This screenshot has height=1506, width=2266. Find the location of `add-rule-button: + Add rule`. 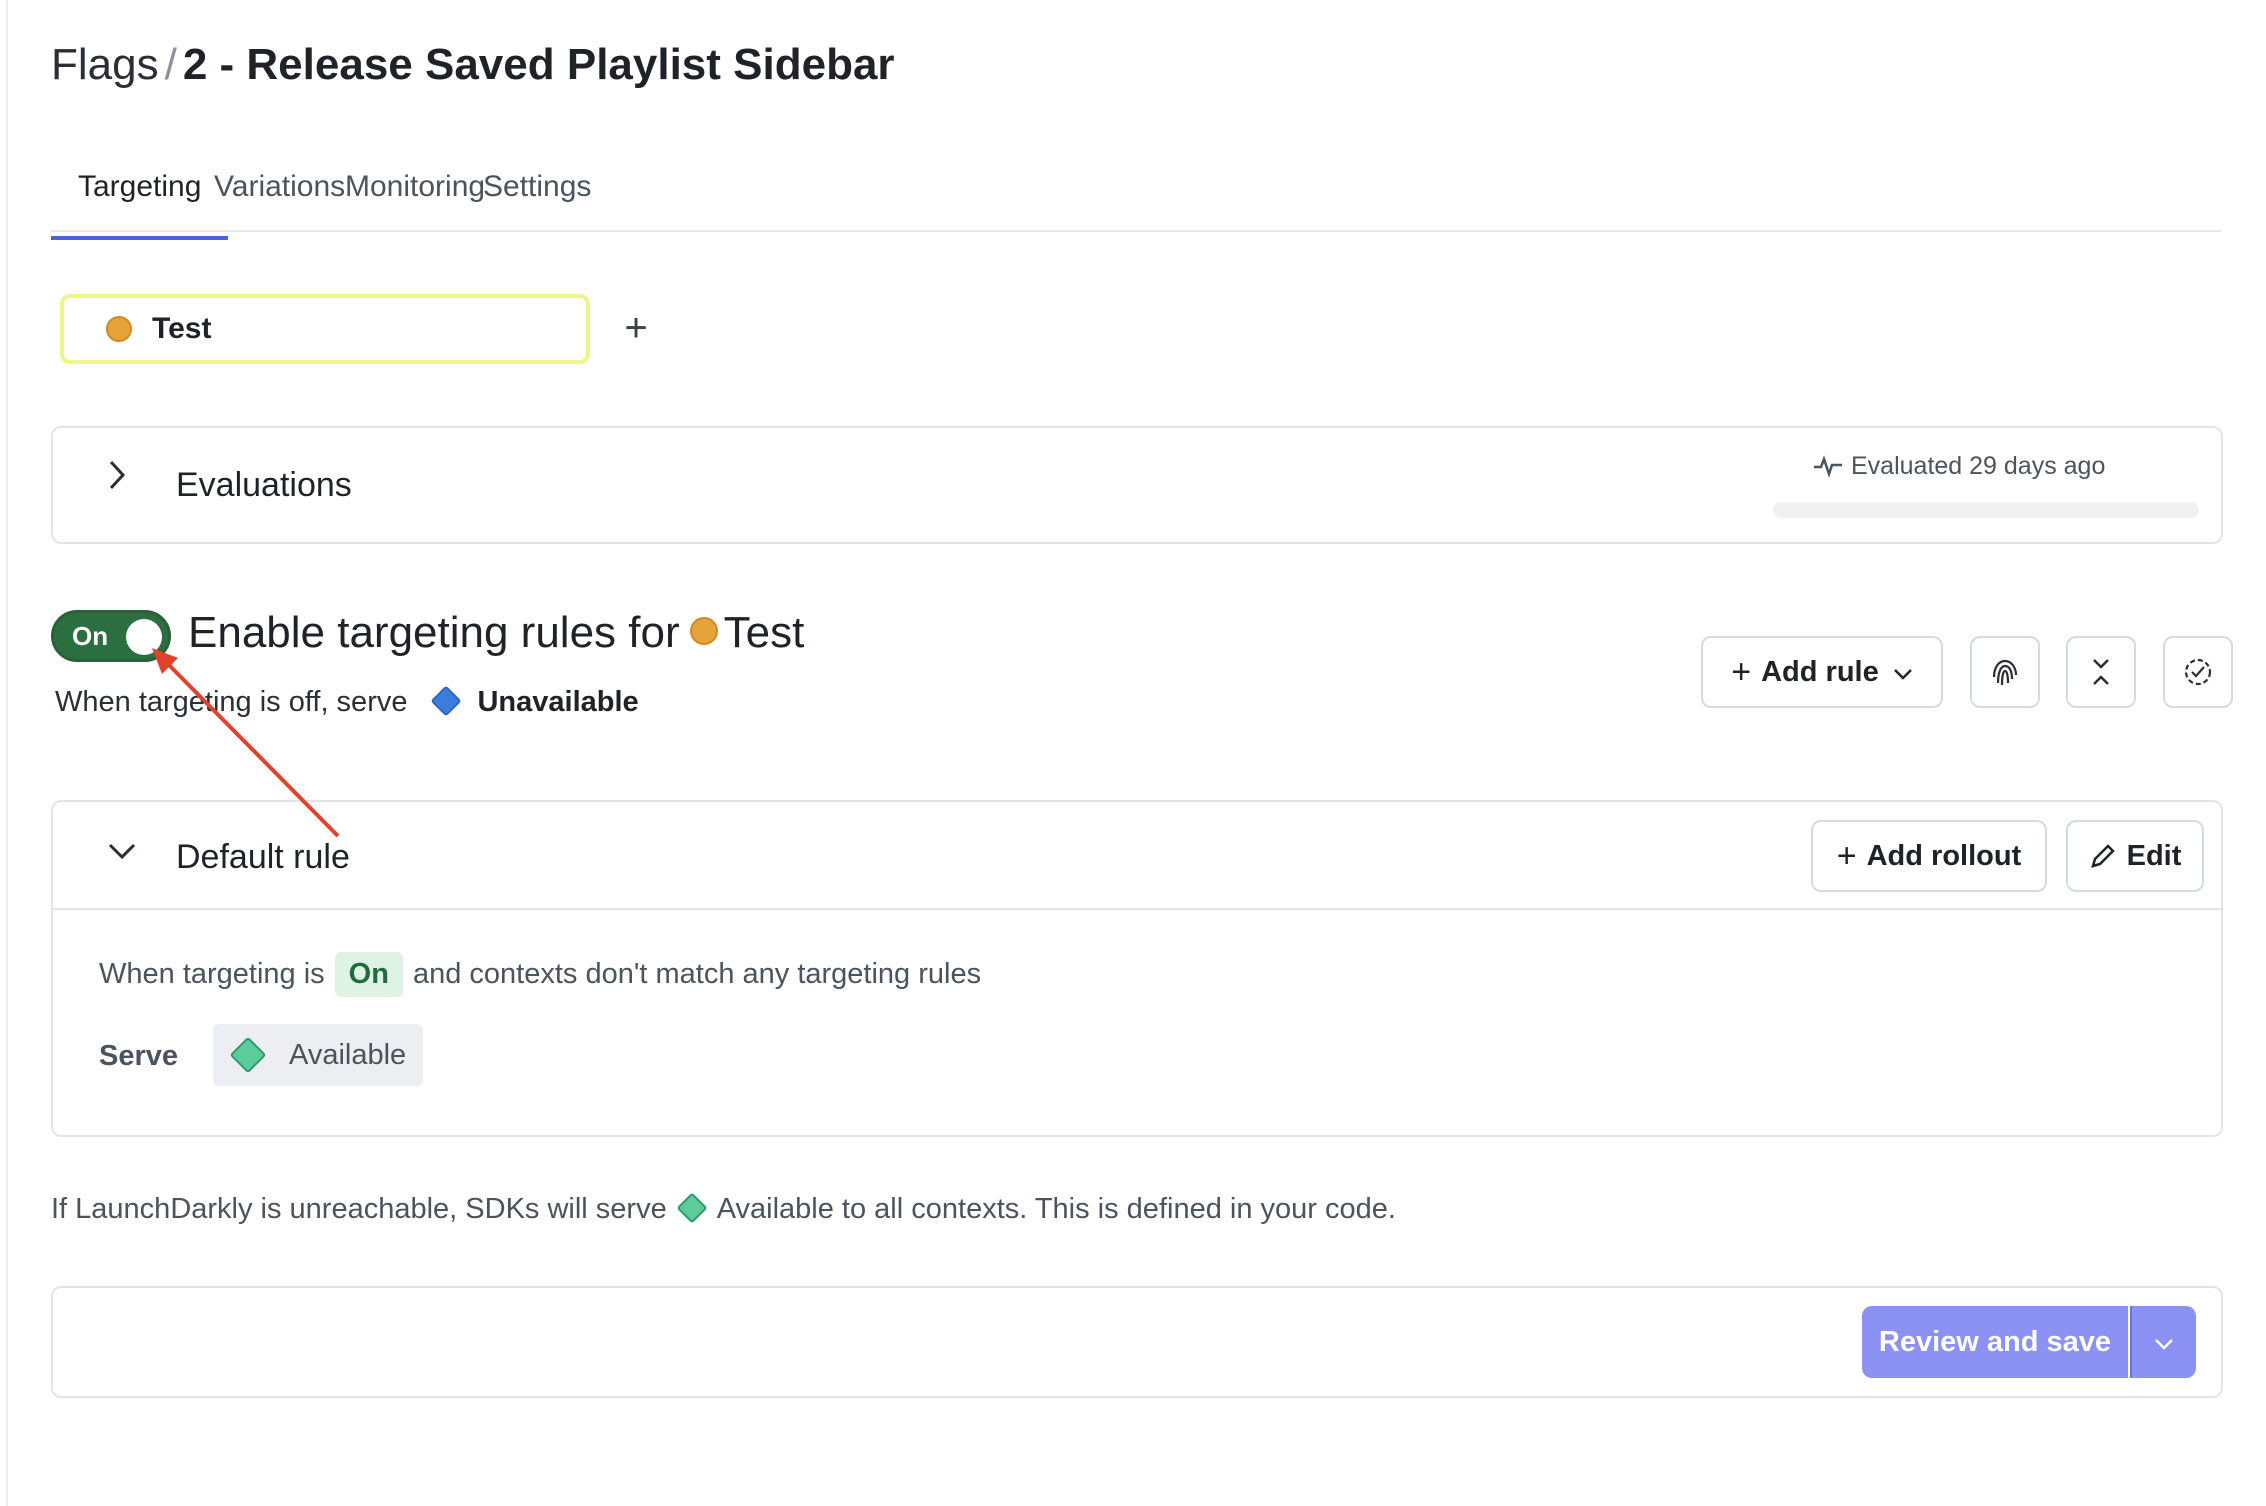

add-rule-button: + Add rule is located at coordinates (1822, 672).